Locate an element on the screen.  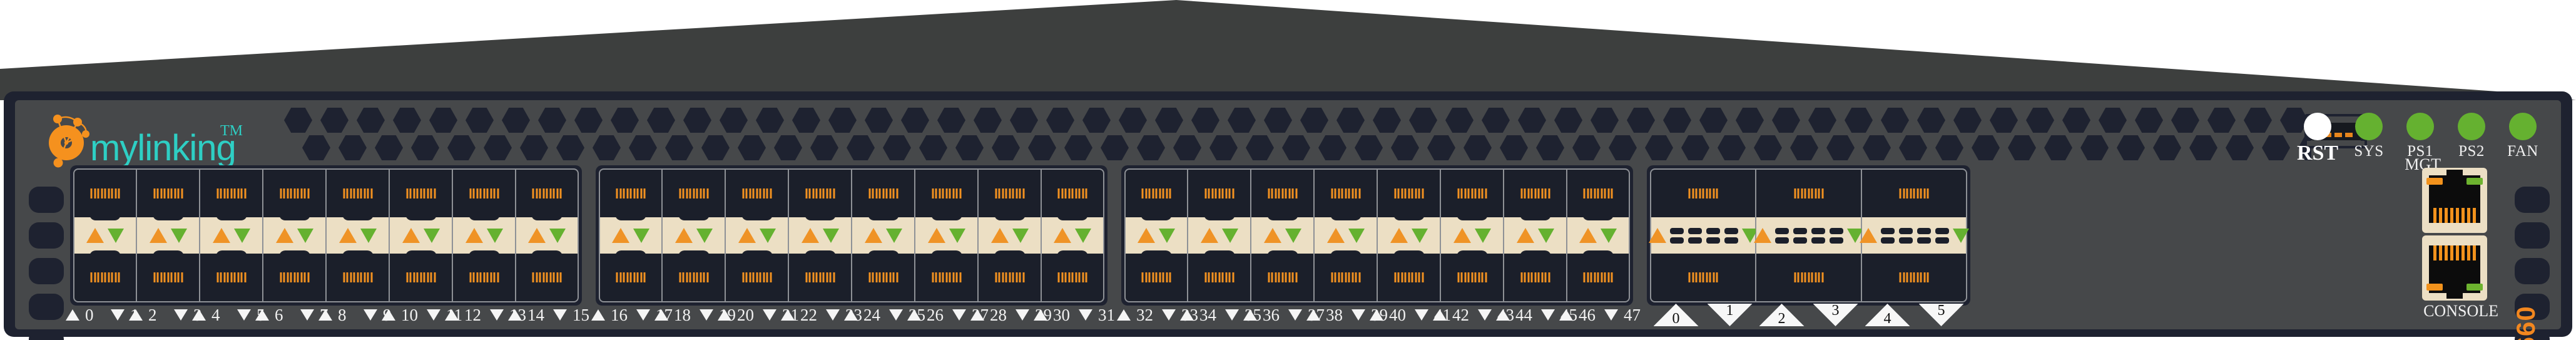
reset-button: RST is located at coordinates (2317, 139).